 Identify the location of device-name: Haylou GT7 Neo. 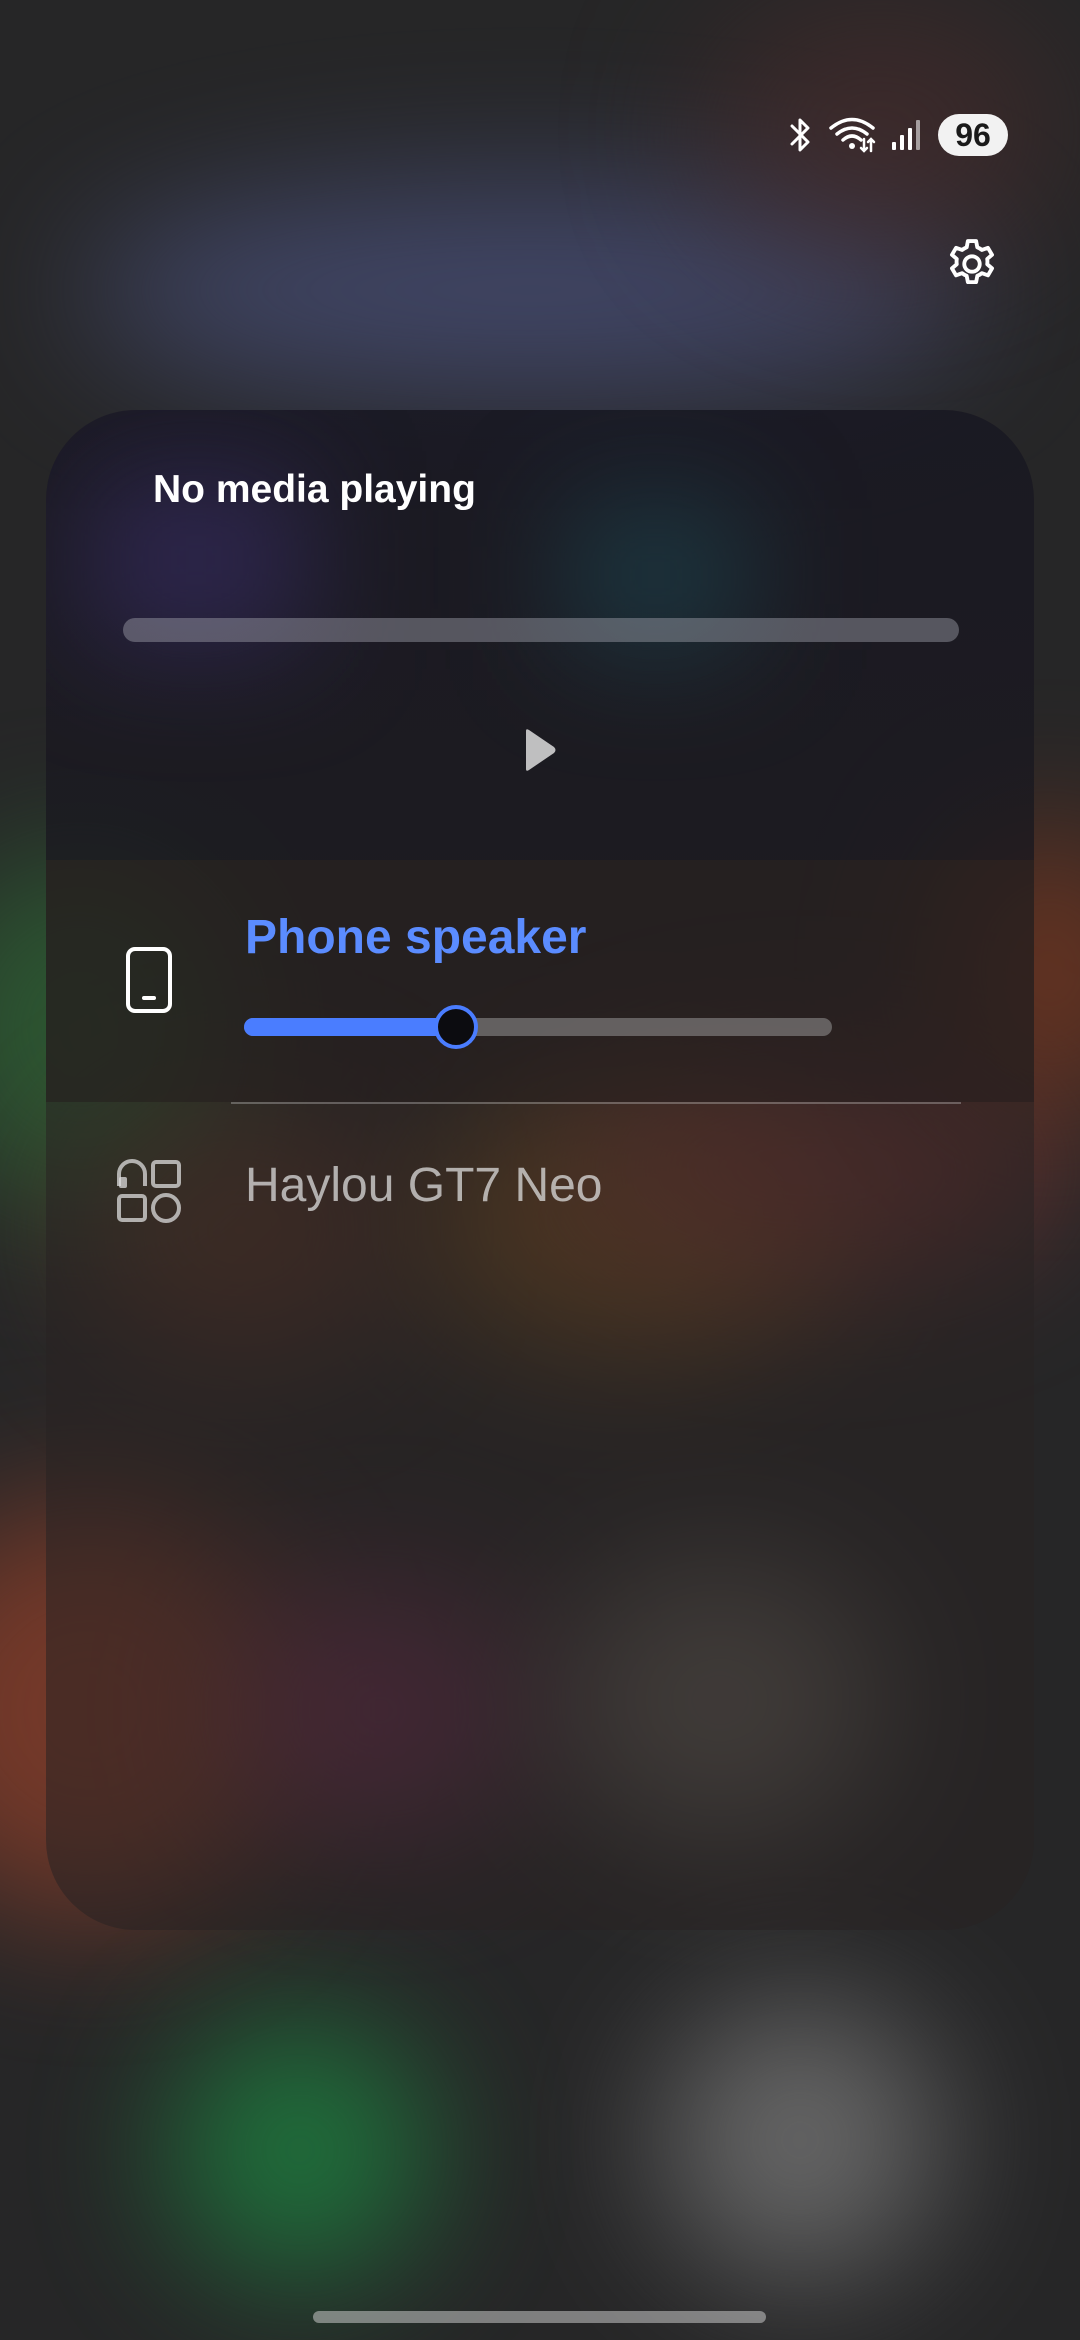
(424, 1185).